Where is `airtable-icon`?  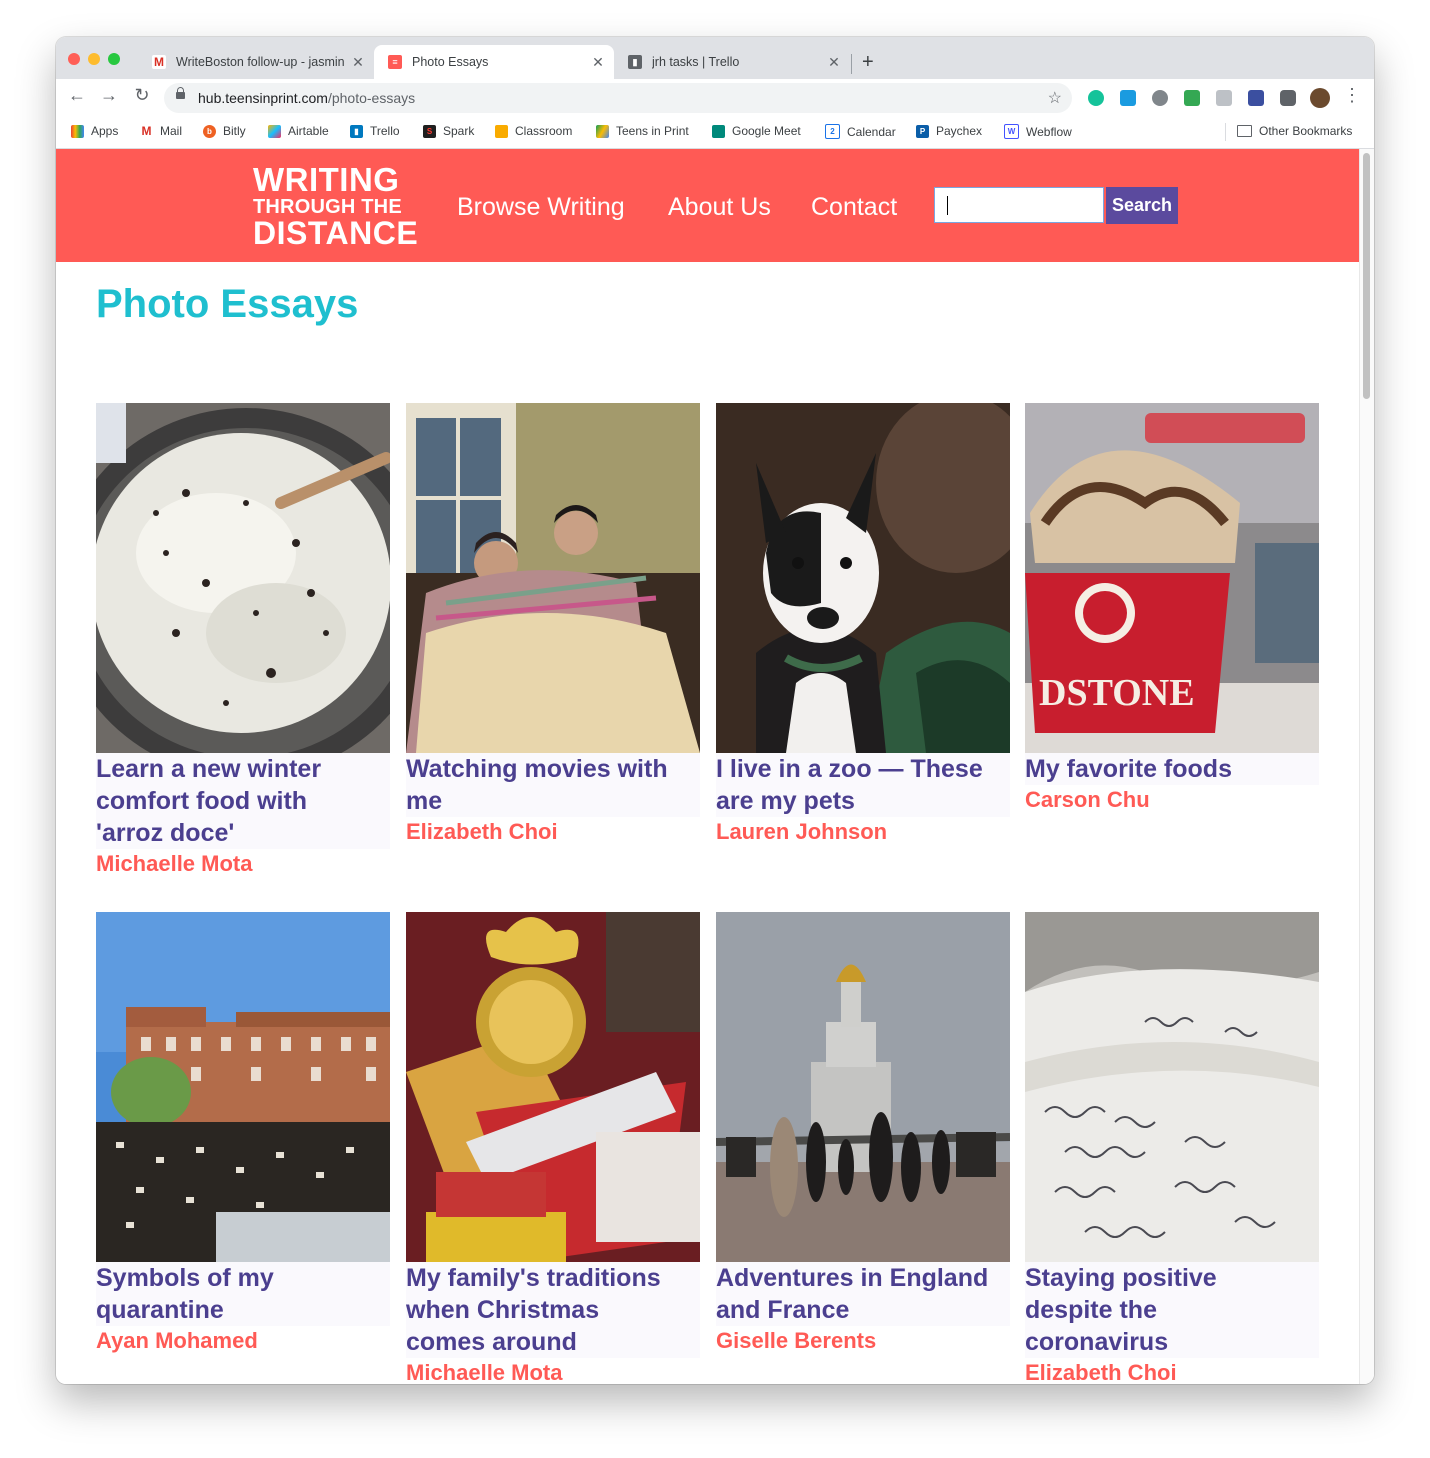 airtable-icon is located at coordinates (274, 131).